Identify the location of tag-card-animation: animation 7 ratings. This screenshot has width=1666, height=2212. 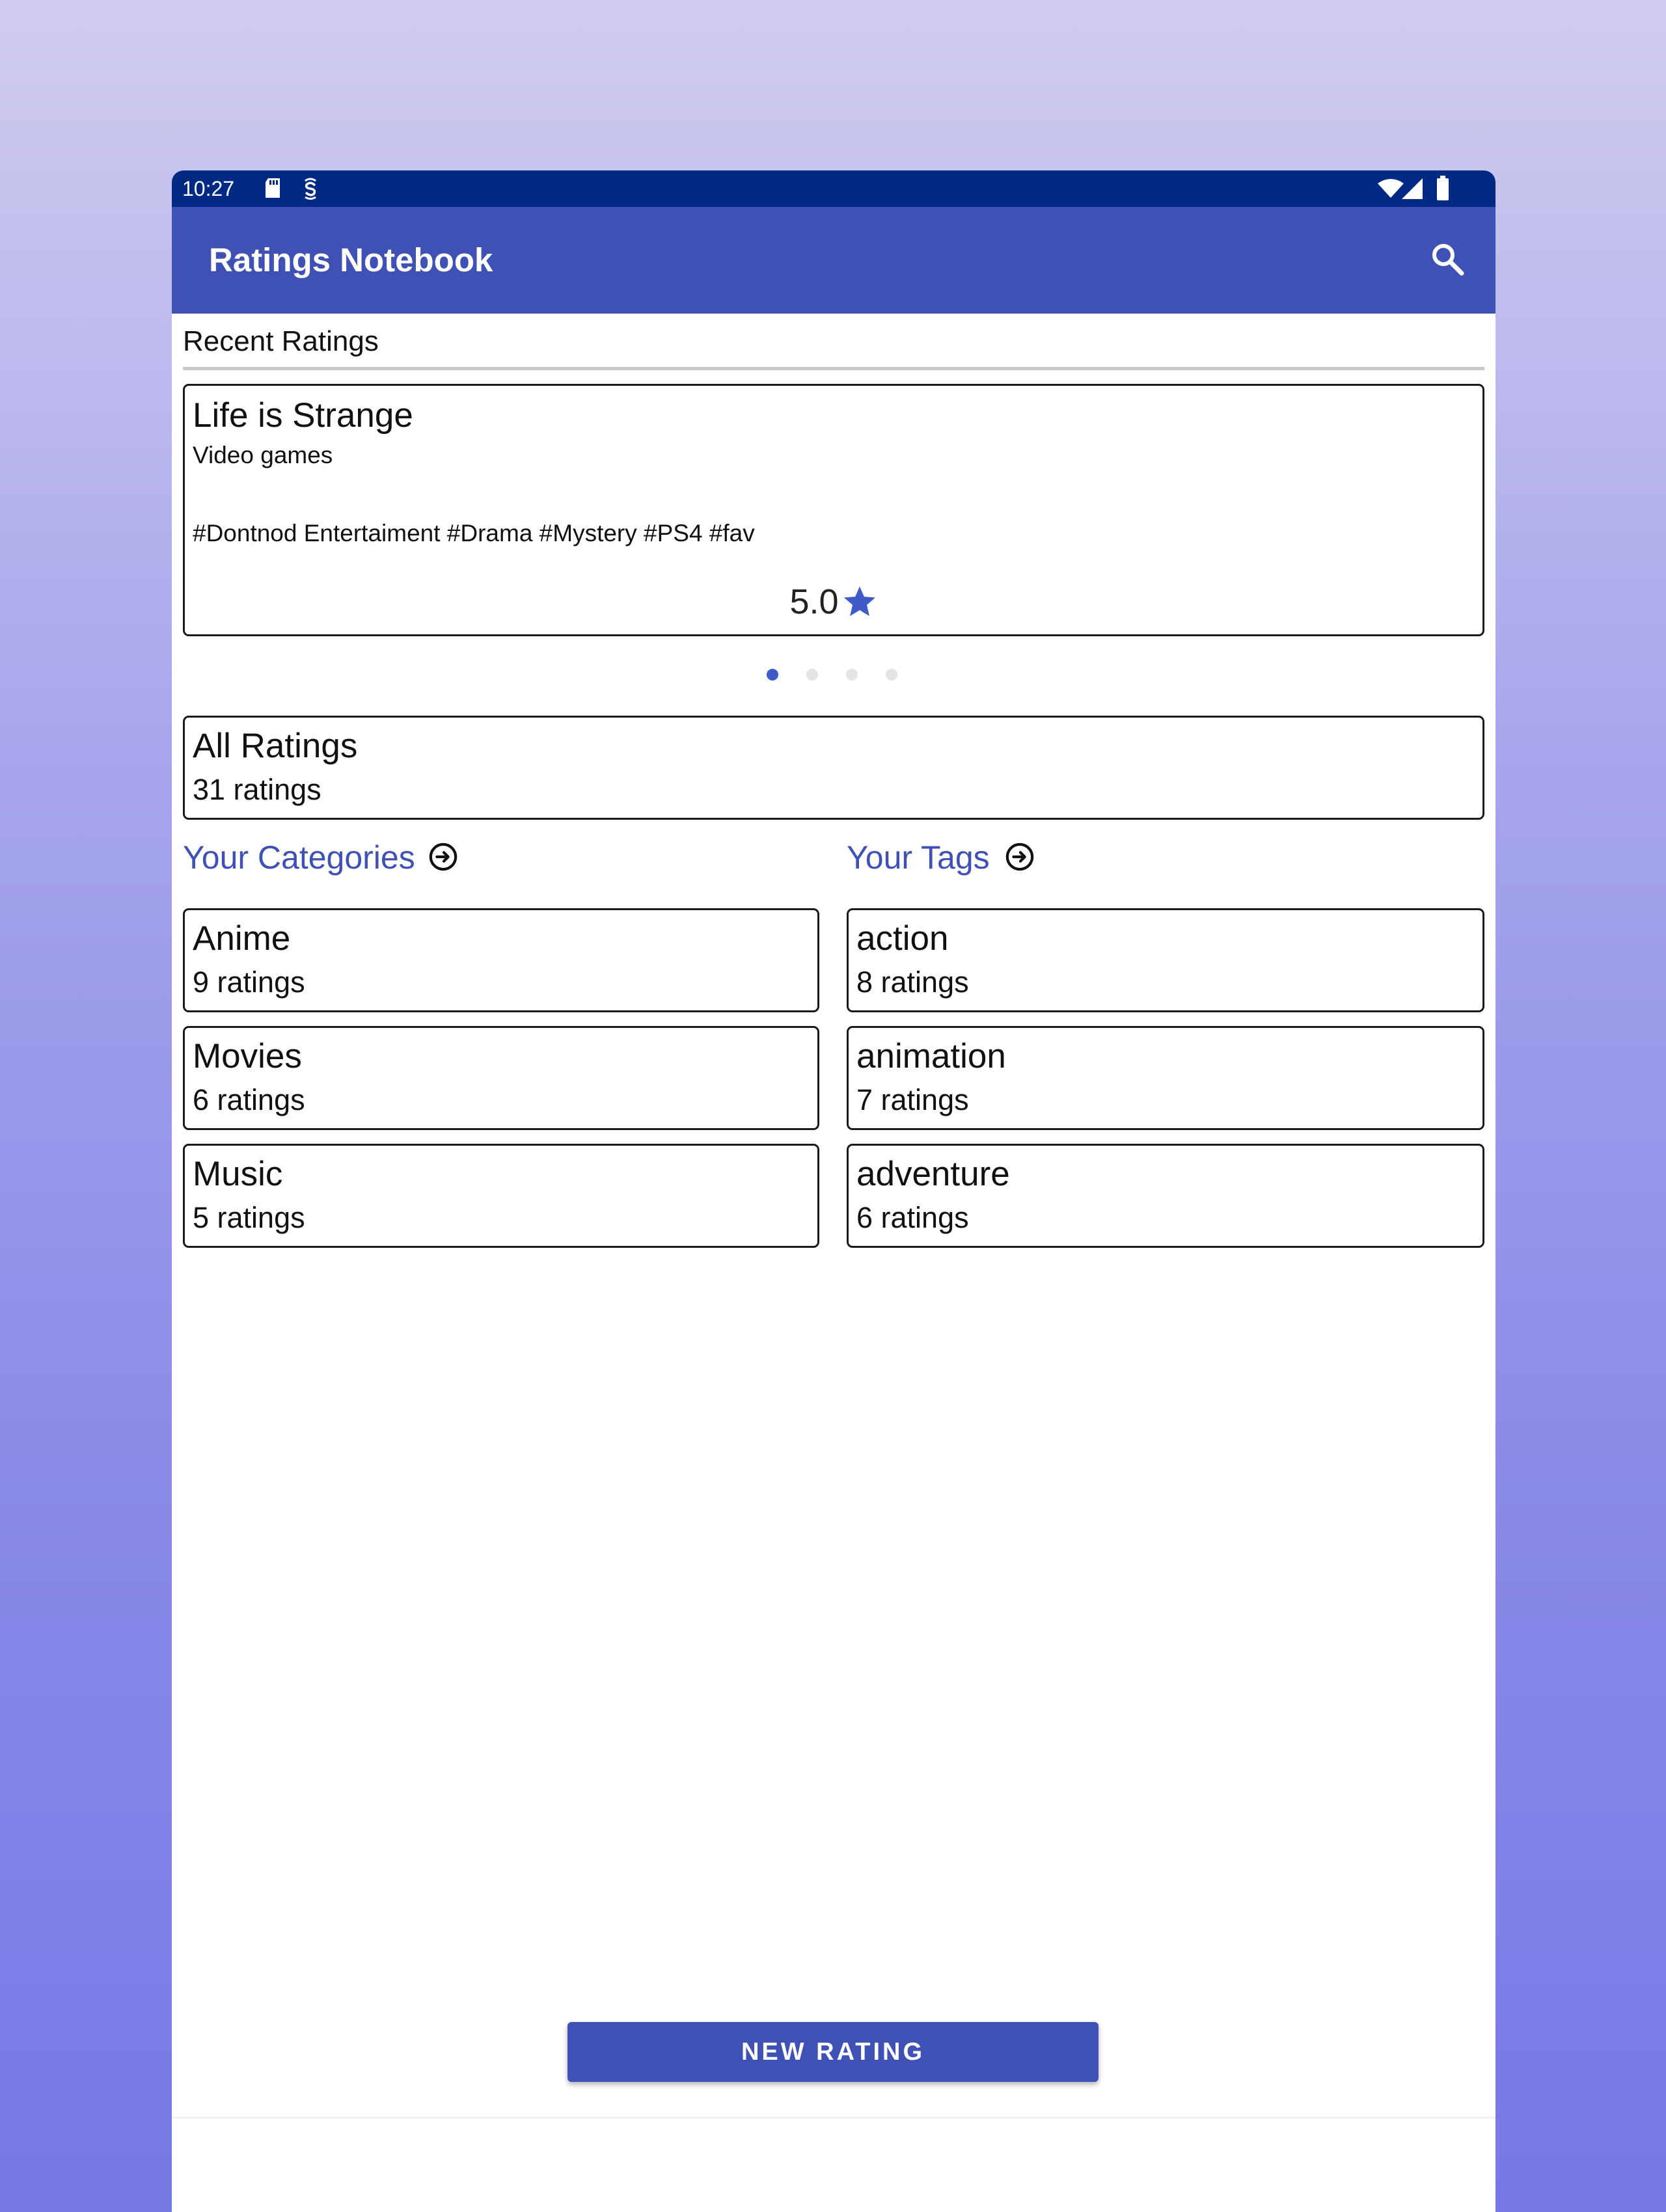
(1165, 1078).